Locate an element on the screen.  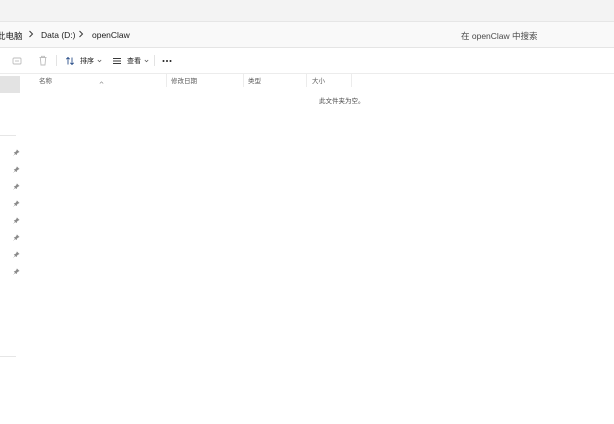
more-options-button is located at coordinates (167, 60).